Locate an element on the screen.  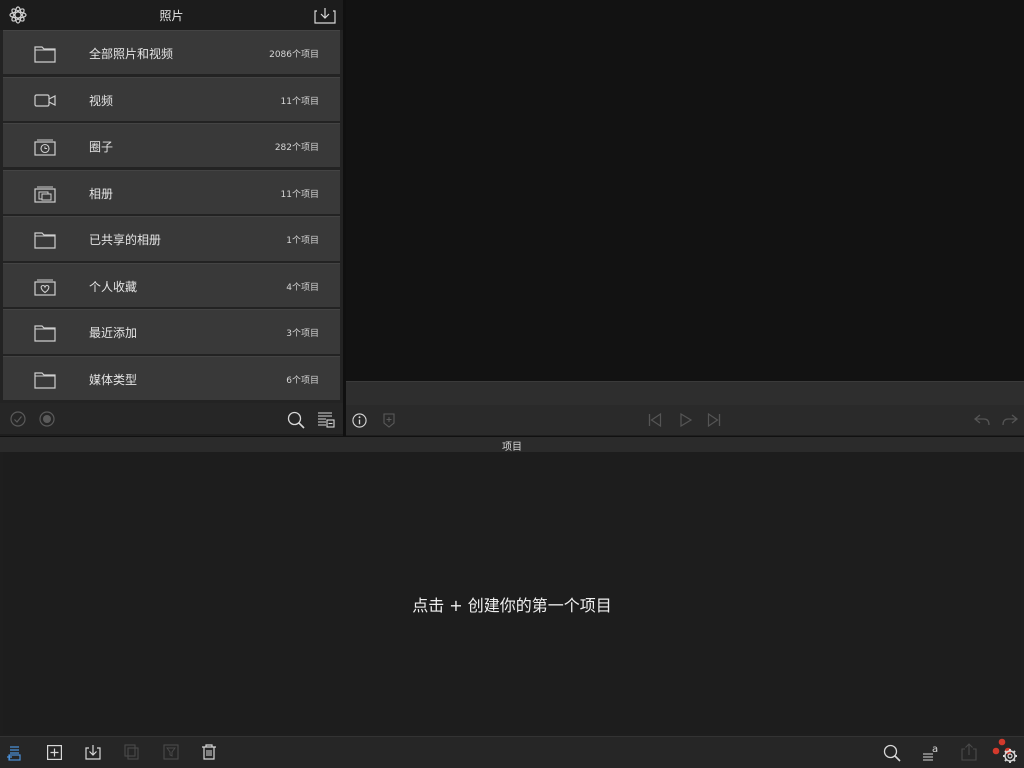
album-row: 媒体类型 6个项目 is located at coordinates (171, 378).